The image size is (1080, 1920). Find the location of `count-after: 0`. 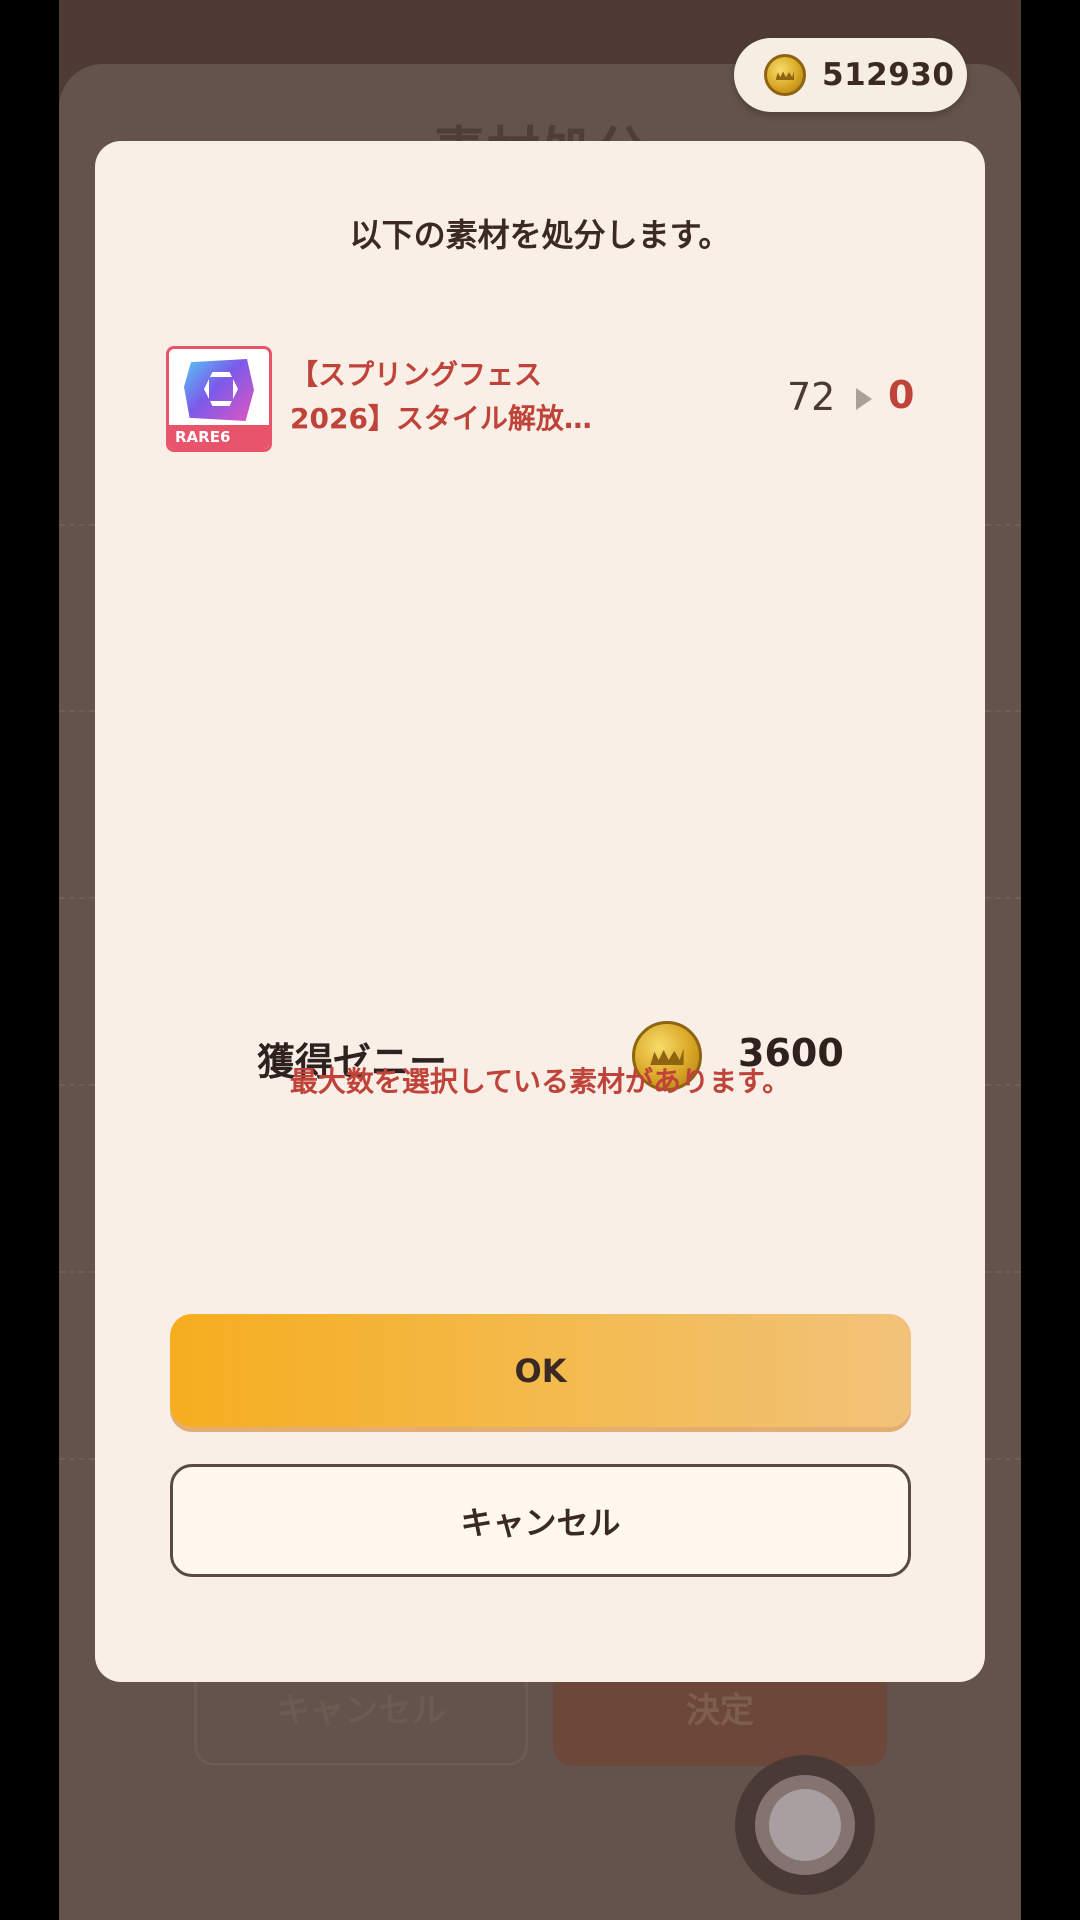

count-after: 0 is located at coordinates (901, 395).